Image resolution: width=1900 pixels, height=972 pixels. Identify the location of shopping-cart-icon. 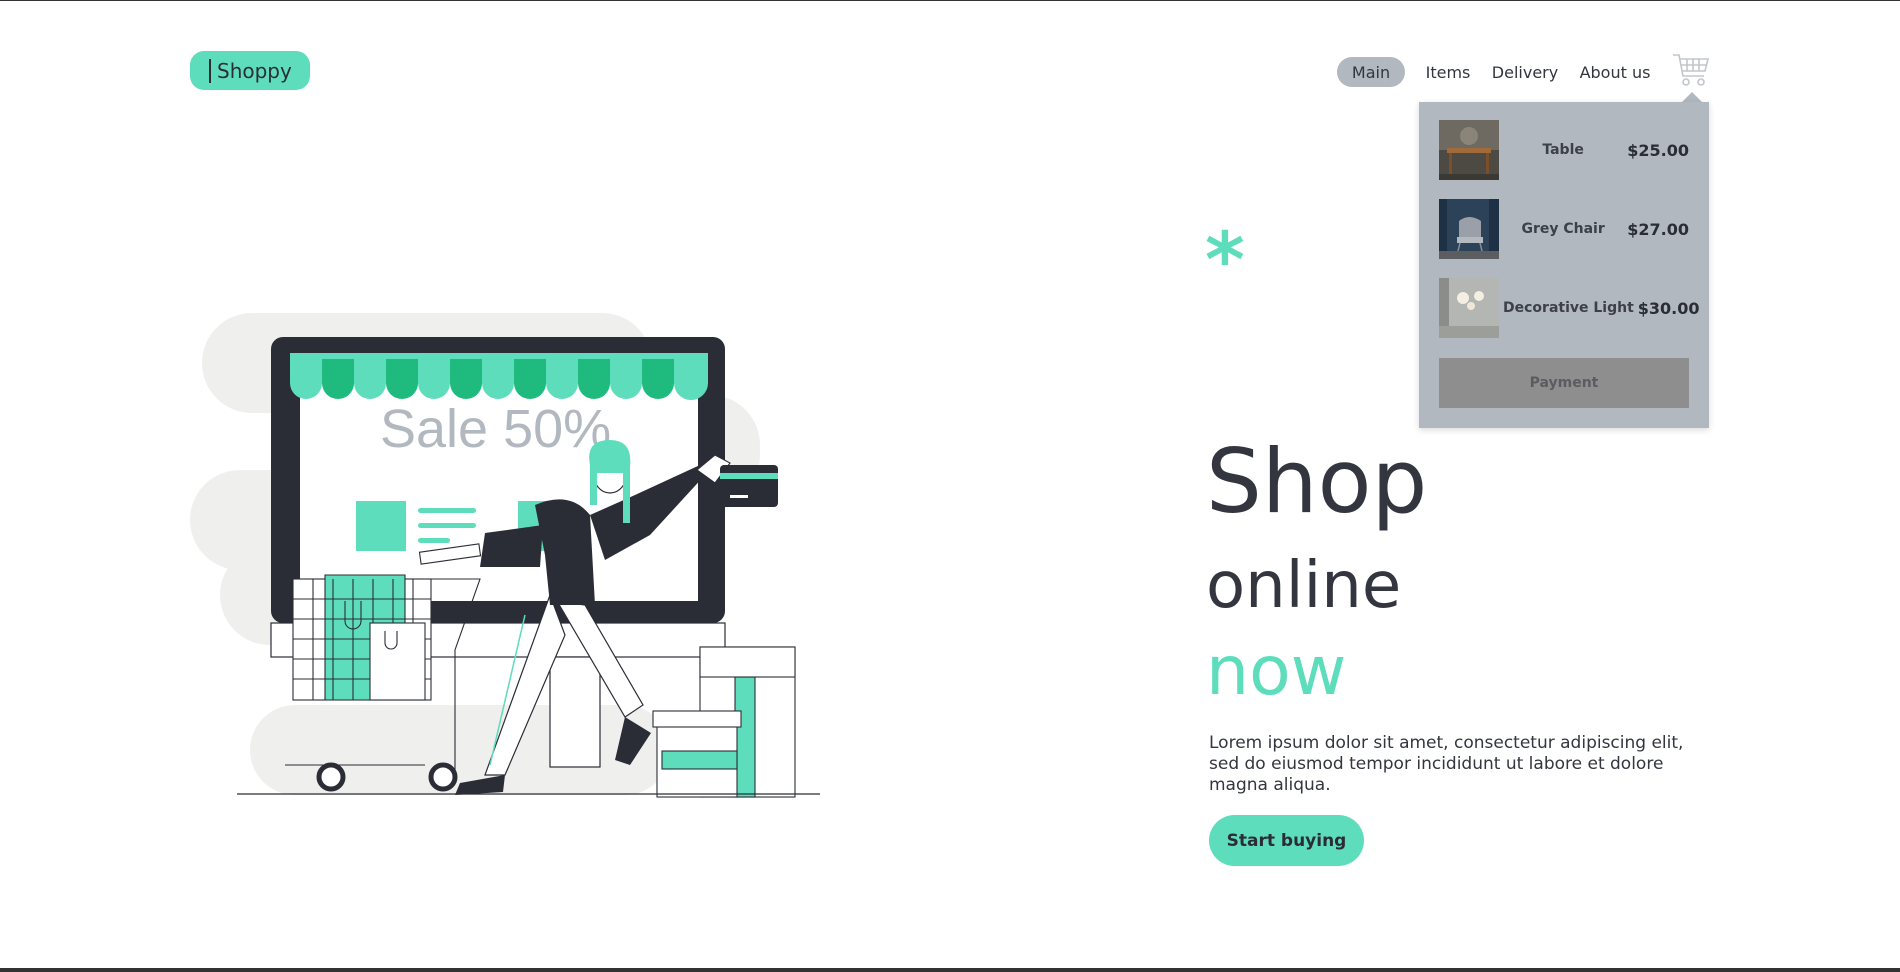
(1691, 70).